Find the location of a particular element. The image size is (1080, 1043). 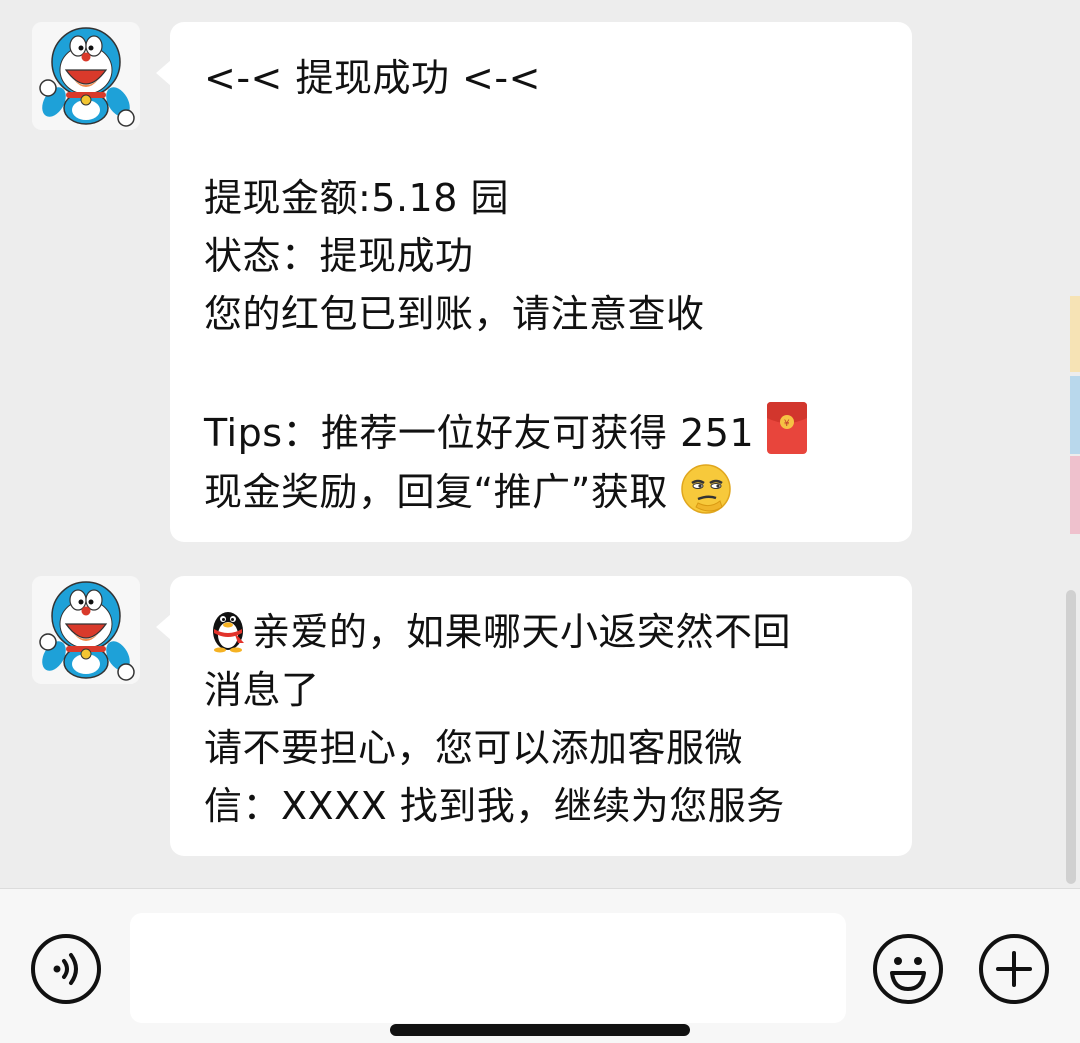

side-tab-pink is located at coordinates (1075, 495).